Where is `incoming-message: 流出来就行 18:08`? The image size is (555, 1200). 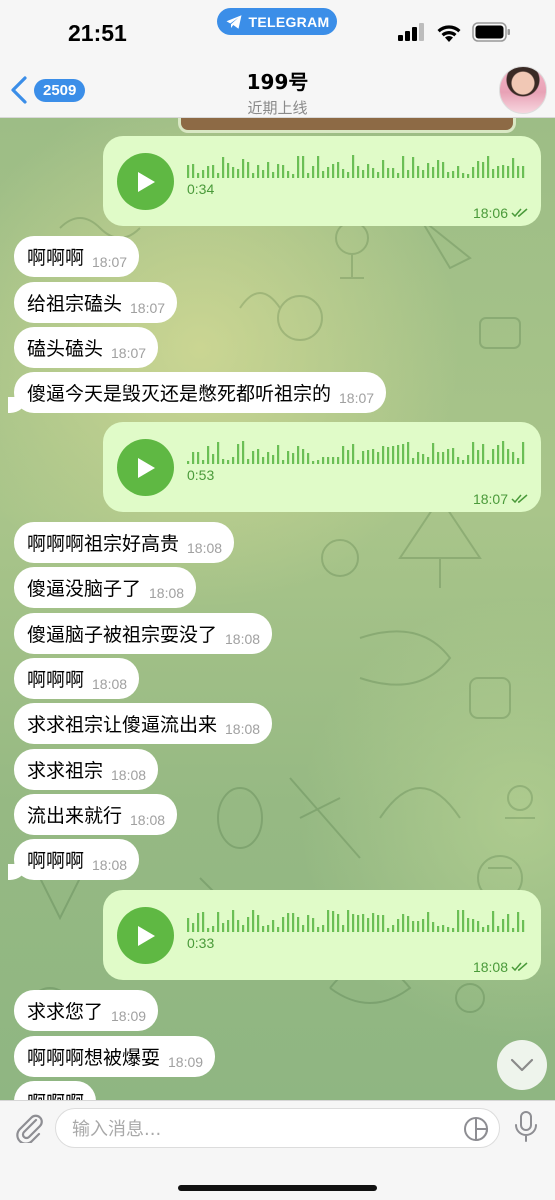 incoming-message: 流出来就行 18:08 is located at coordinates (96, 814).